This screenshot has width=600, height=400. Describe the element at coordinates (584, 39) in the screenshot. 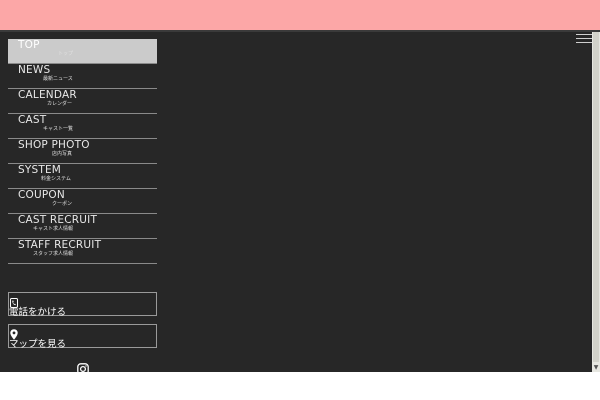

I see `hamburger-menu-icon` at that location.